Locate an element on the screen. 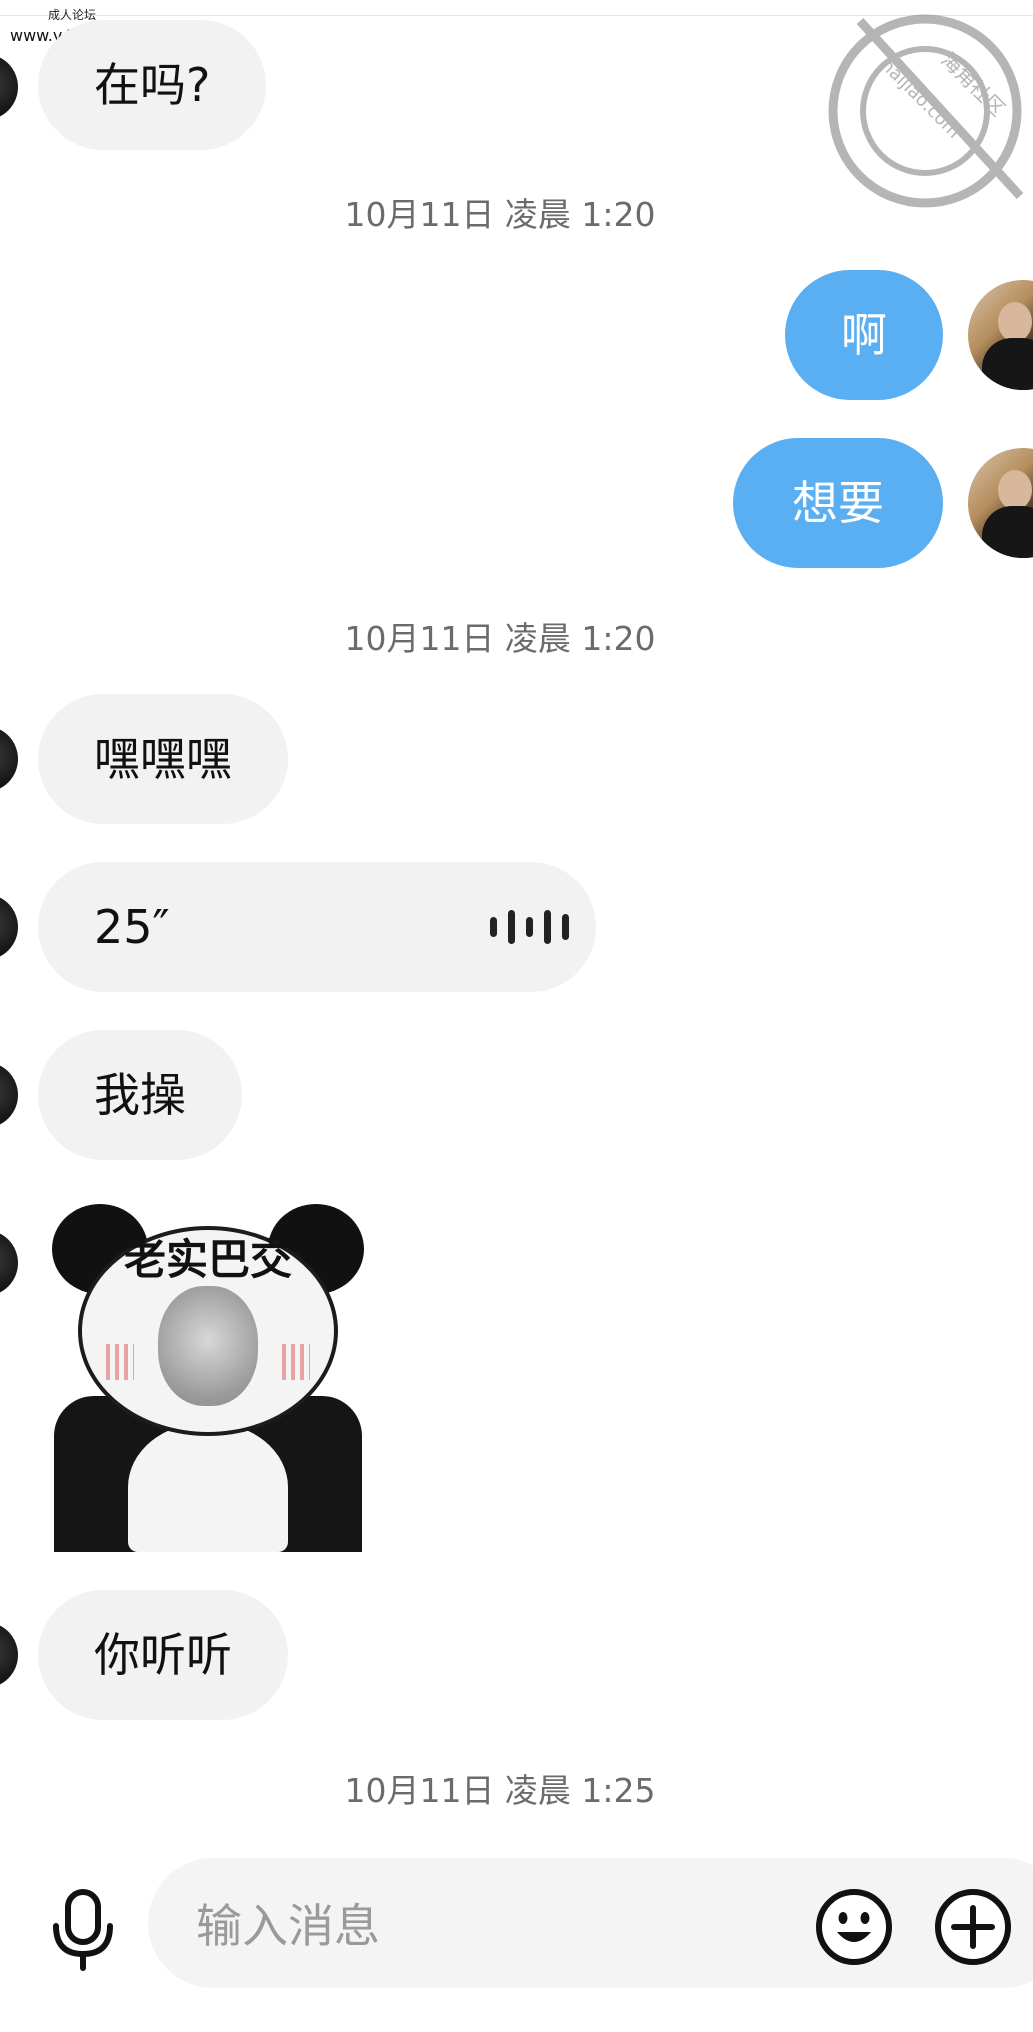 The width and height of the screenshot is (1033, 2032). message-bubble-incoming: 嘿嘿嘿 is located at coordinates (163, 759).